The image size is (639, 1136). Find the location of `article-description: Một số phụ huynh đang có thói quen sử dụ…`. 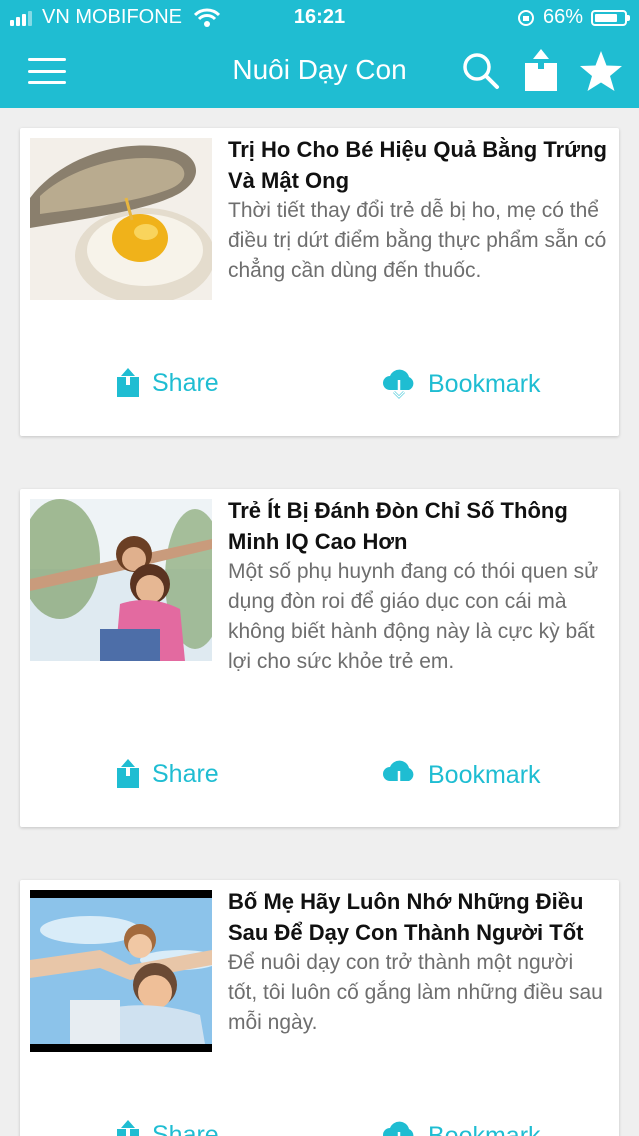

article-description: Một số phụ huynh đang có thói quen sử dụ… is located at coordinates (413, 616).